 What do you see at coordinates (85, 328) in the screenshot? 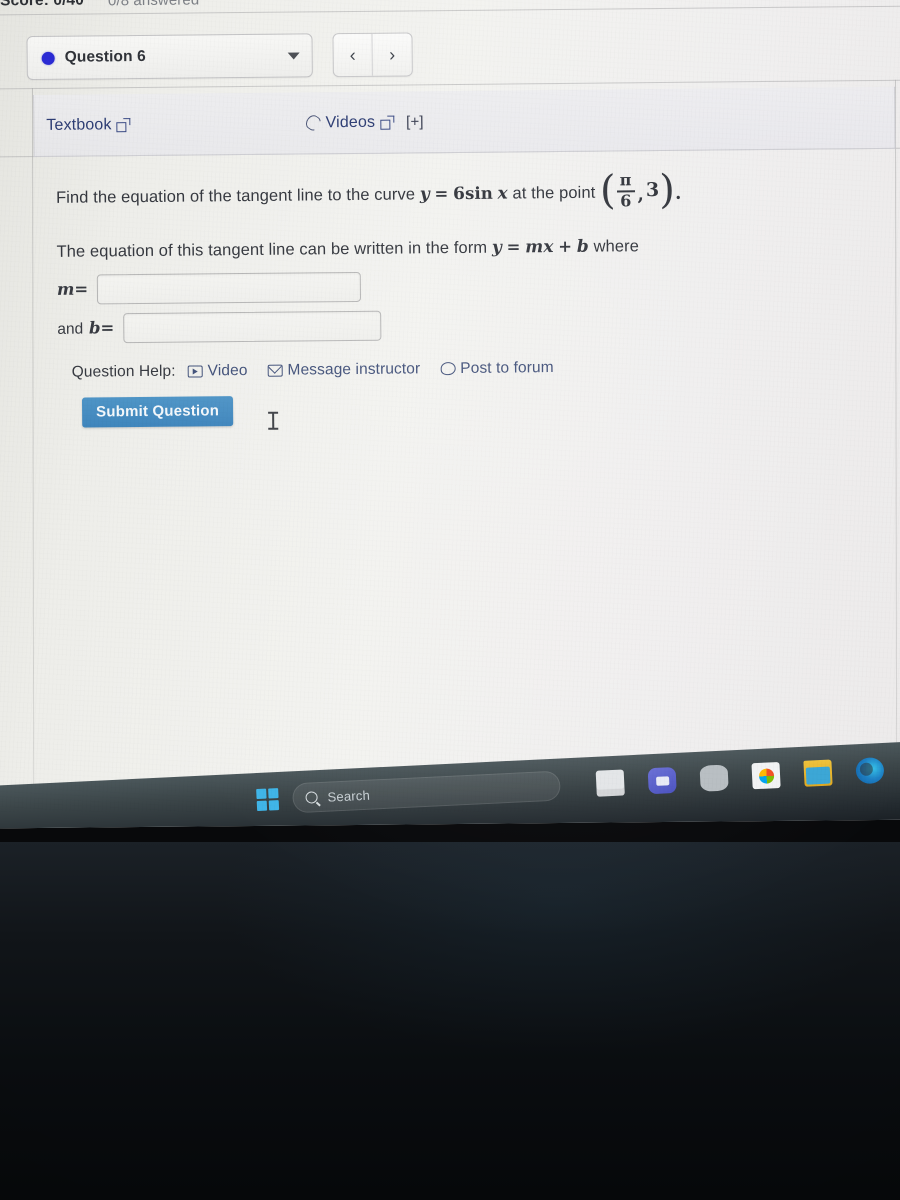
I see `b-label: and b=` at bounding box center [85, 328].